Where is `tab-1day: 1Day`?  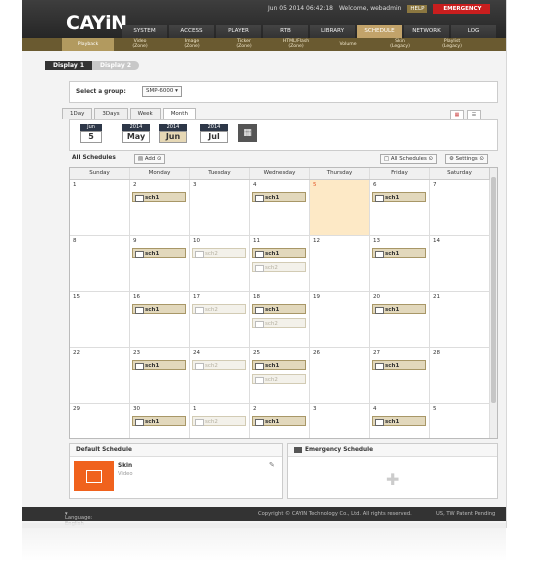 tab-1day: 1Day is located at coordinates (77, 113).